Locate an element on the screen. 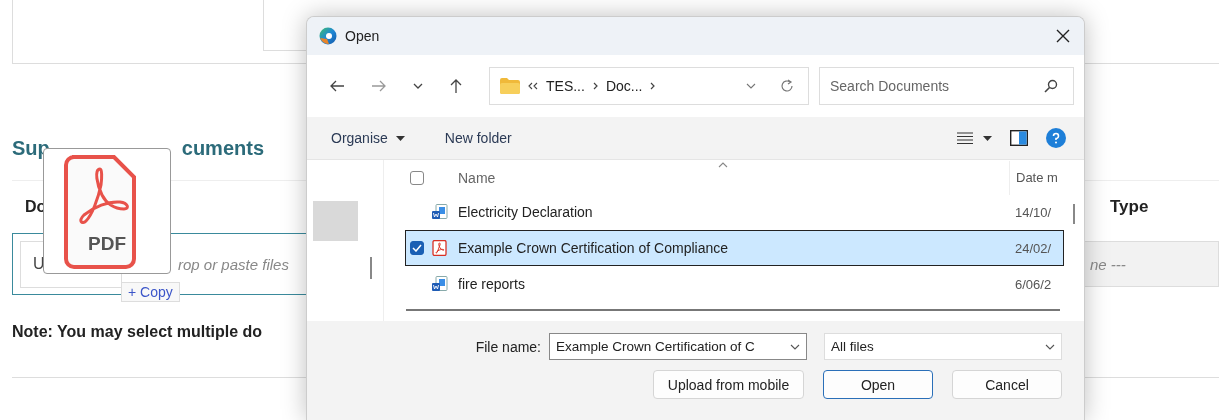  pdf-document-icon is located at coordinates (100, 212).